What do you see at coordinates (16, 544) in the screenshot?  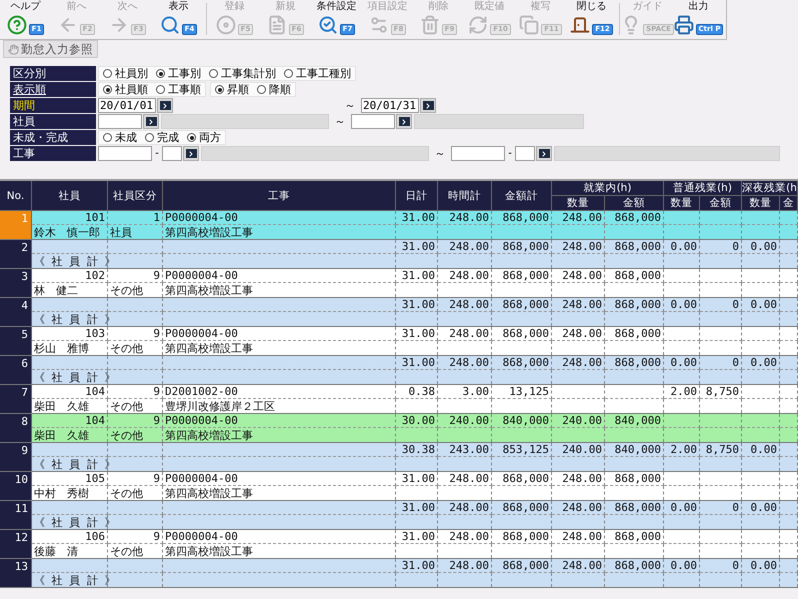 I see `row-number: 12` at bounding box center [16, 544].